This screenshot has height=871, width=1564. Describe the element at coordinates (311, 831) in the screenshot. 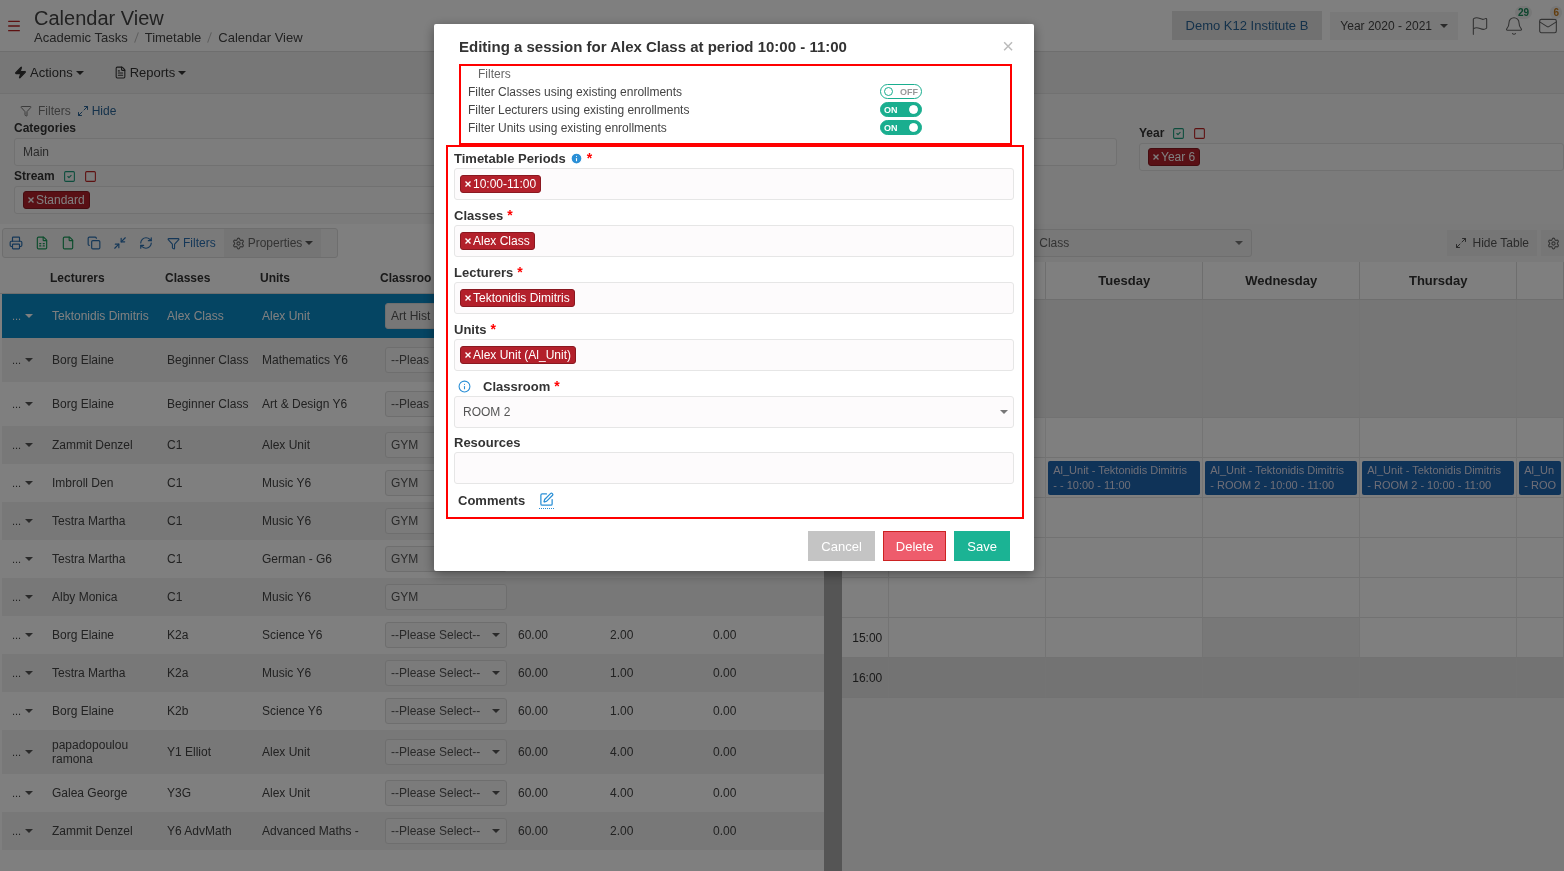

I see `table-cell-text: Advanced Maths -` at that location.